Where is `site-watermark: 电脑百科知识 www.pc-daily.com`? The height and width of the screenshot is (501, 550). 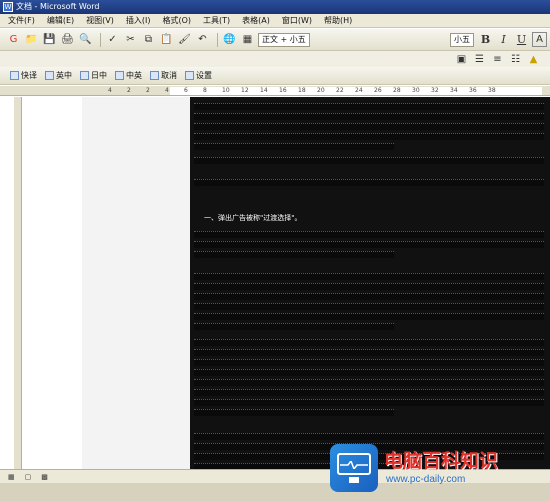
site-watermark: 电脑百科知识 www.pc-daily.com is located at coordinates (437, 468).